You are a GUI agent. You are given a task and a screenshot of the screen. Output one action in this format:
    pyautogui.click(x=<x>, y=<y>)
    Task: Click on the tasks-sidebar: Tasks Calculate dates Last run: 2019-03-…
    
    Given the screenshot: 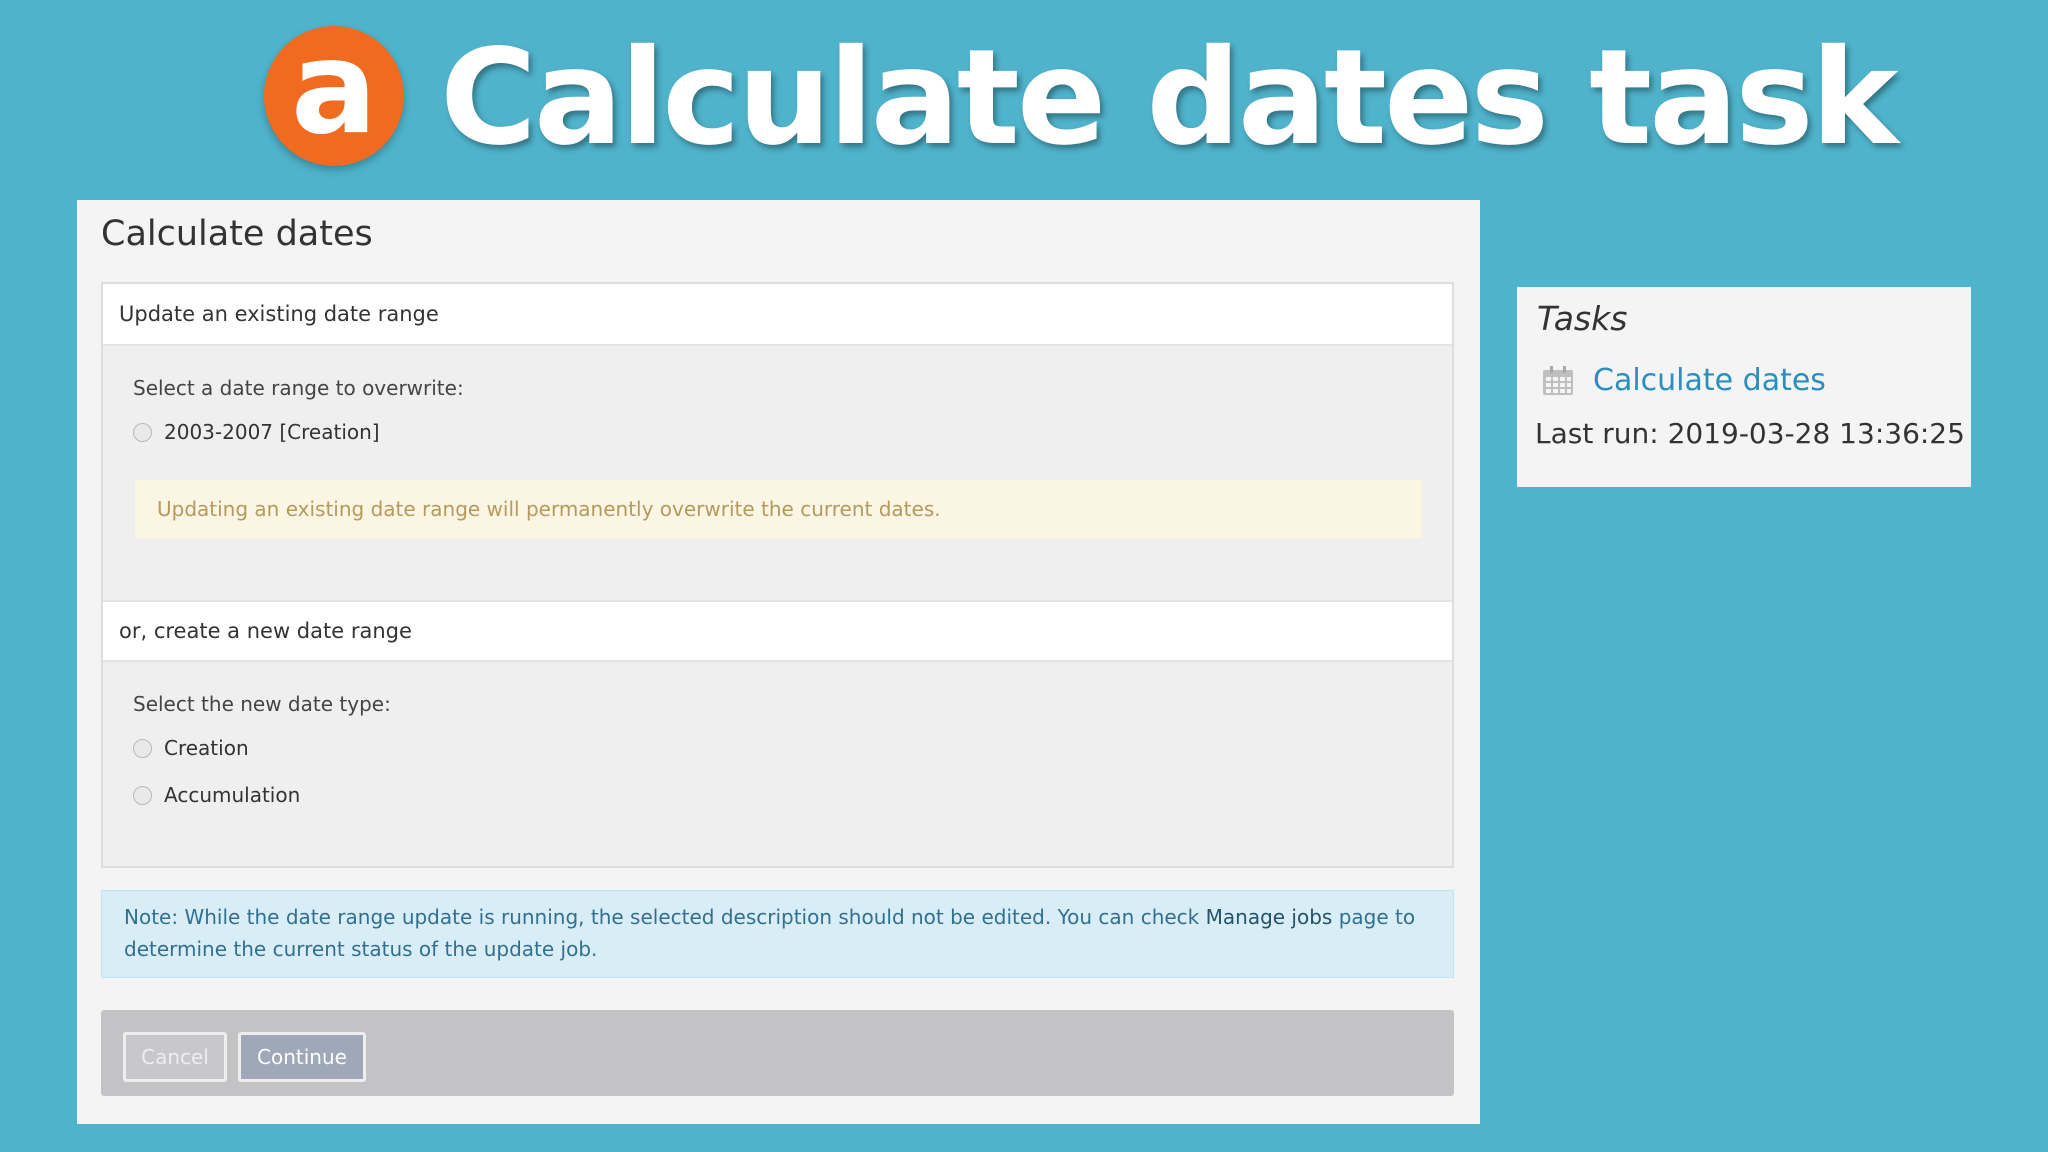 What is the action you would take?
    pyautogui.click(x=1744, y=387)
    